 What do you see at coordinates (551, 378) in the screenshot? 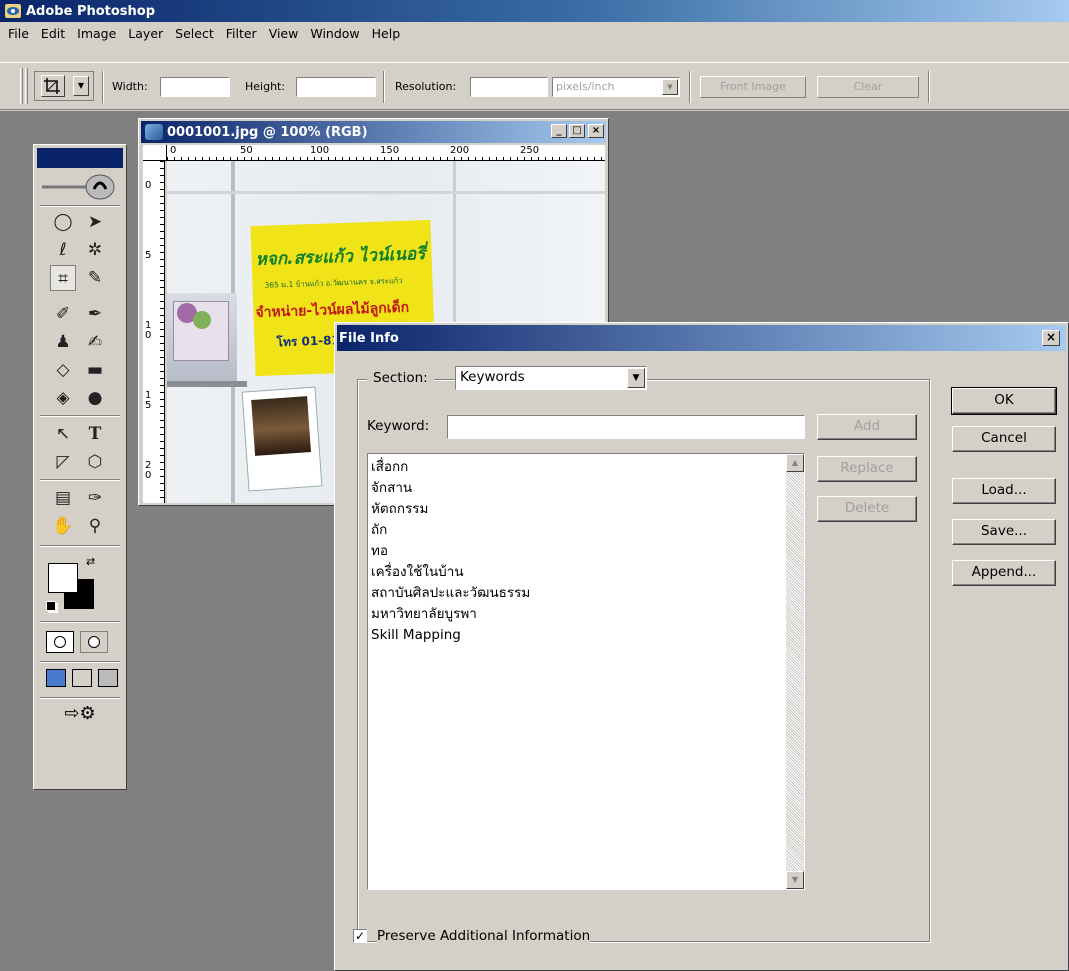
I see `section-select: Keywords ▼` at bounding box center [551, 378].